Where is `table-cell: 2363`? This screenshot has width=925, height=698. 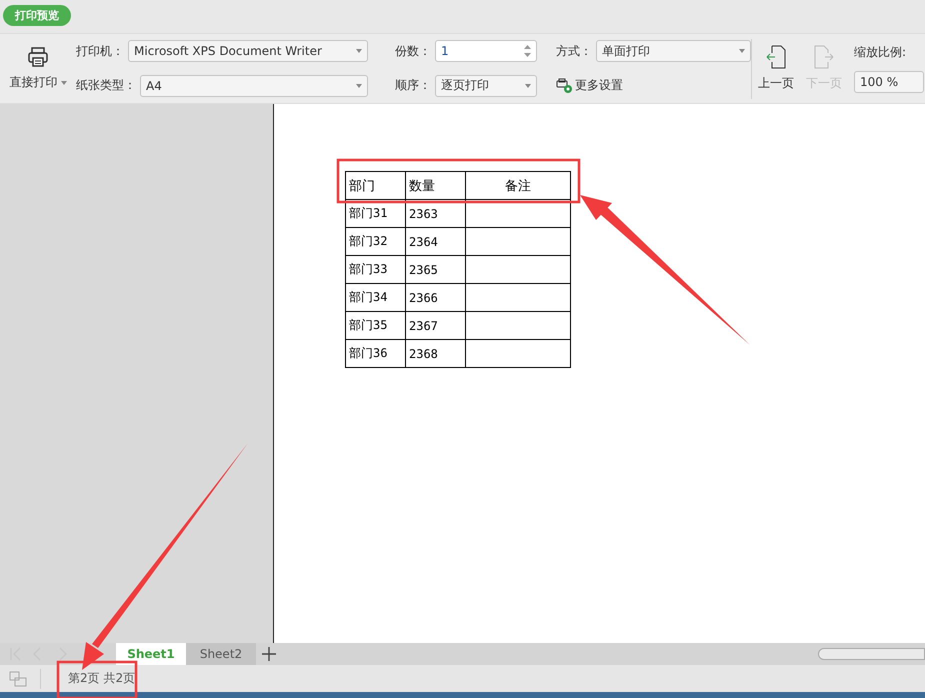 table-cell: 2363 is located at coordinates (436, 214).